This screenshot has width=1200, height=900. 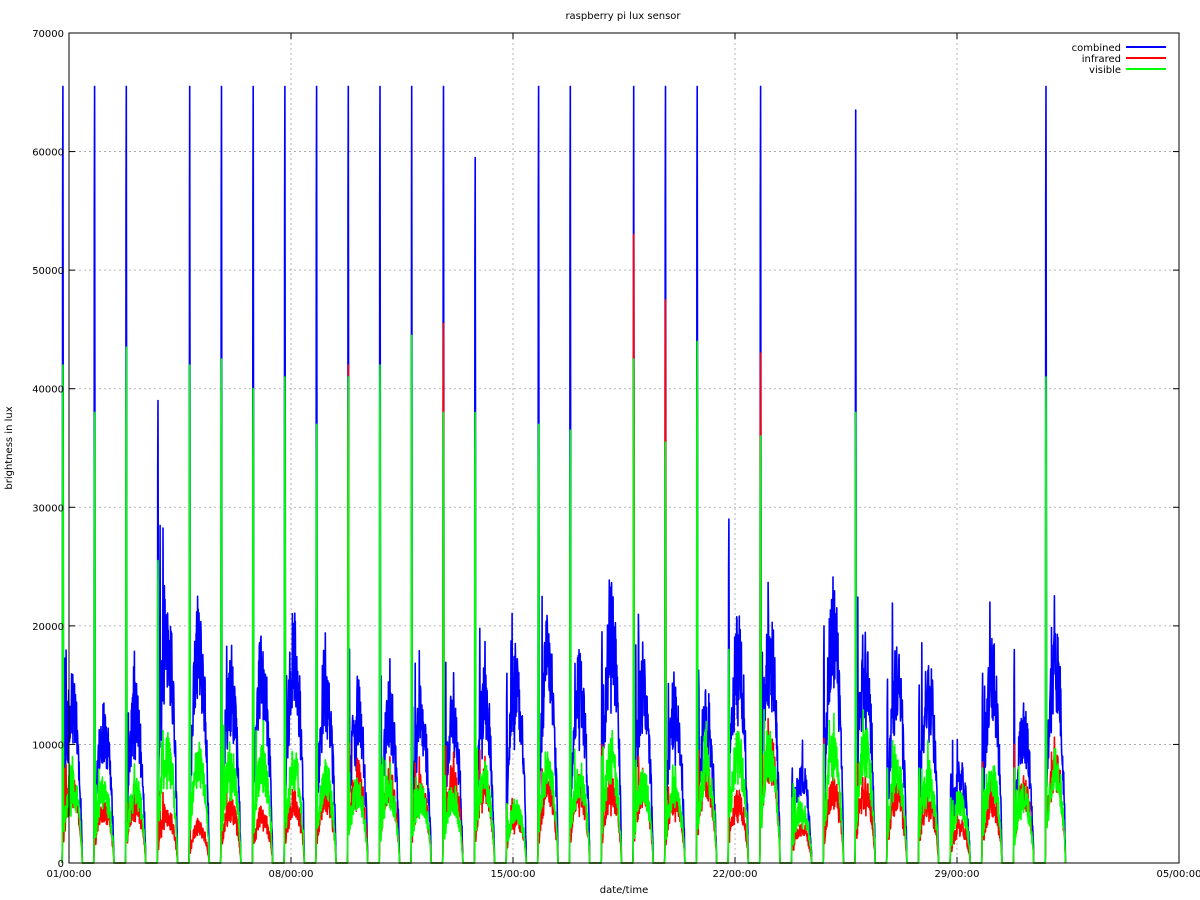 I want to click on x-tick-label: 15/00:00, so click(x=513, y=874).